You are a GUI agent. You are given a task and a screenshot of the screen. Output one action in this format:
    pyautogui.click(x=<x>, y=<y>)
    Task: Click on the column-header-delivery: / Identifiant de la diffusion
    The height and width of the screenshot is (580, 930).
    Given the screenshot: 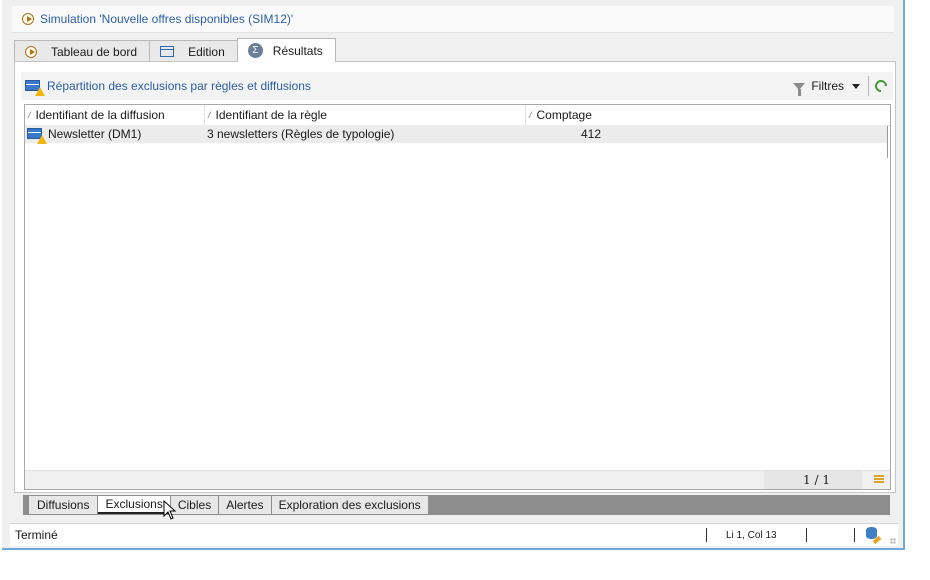 What is the action you would take?
    pyautogui.click(x=115, y=115)
    